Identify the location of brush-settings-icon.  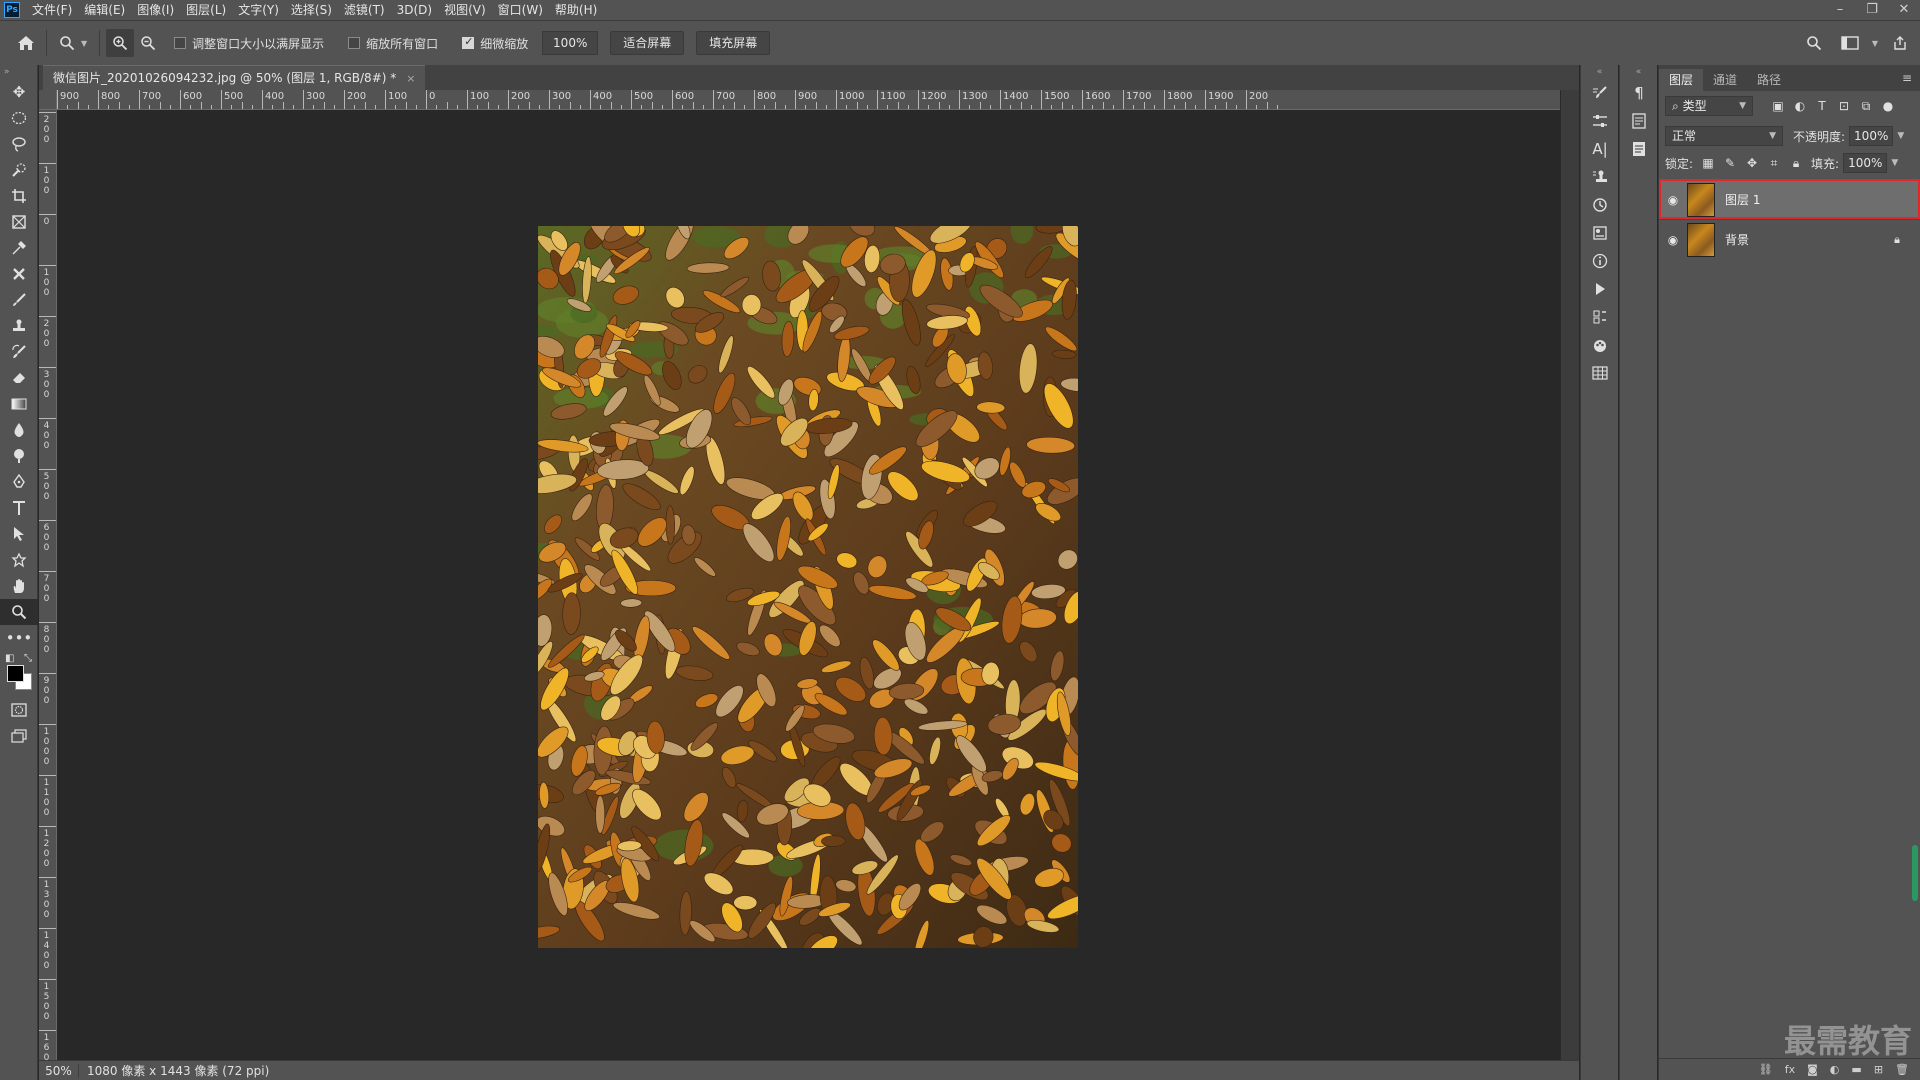
(1600, 93).